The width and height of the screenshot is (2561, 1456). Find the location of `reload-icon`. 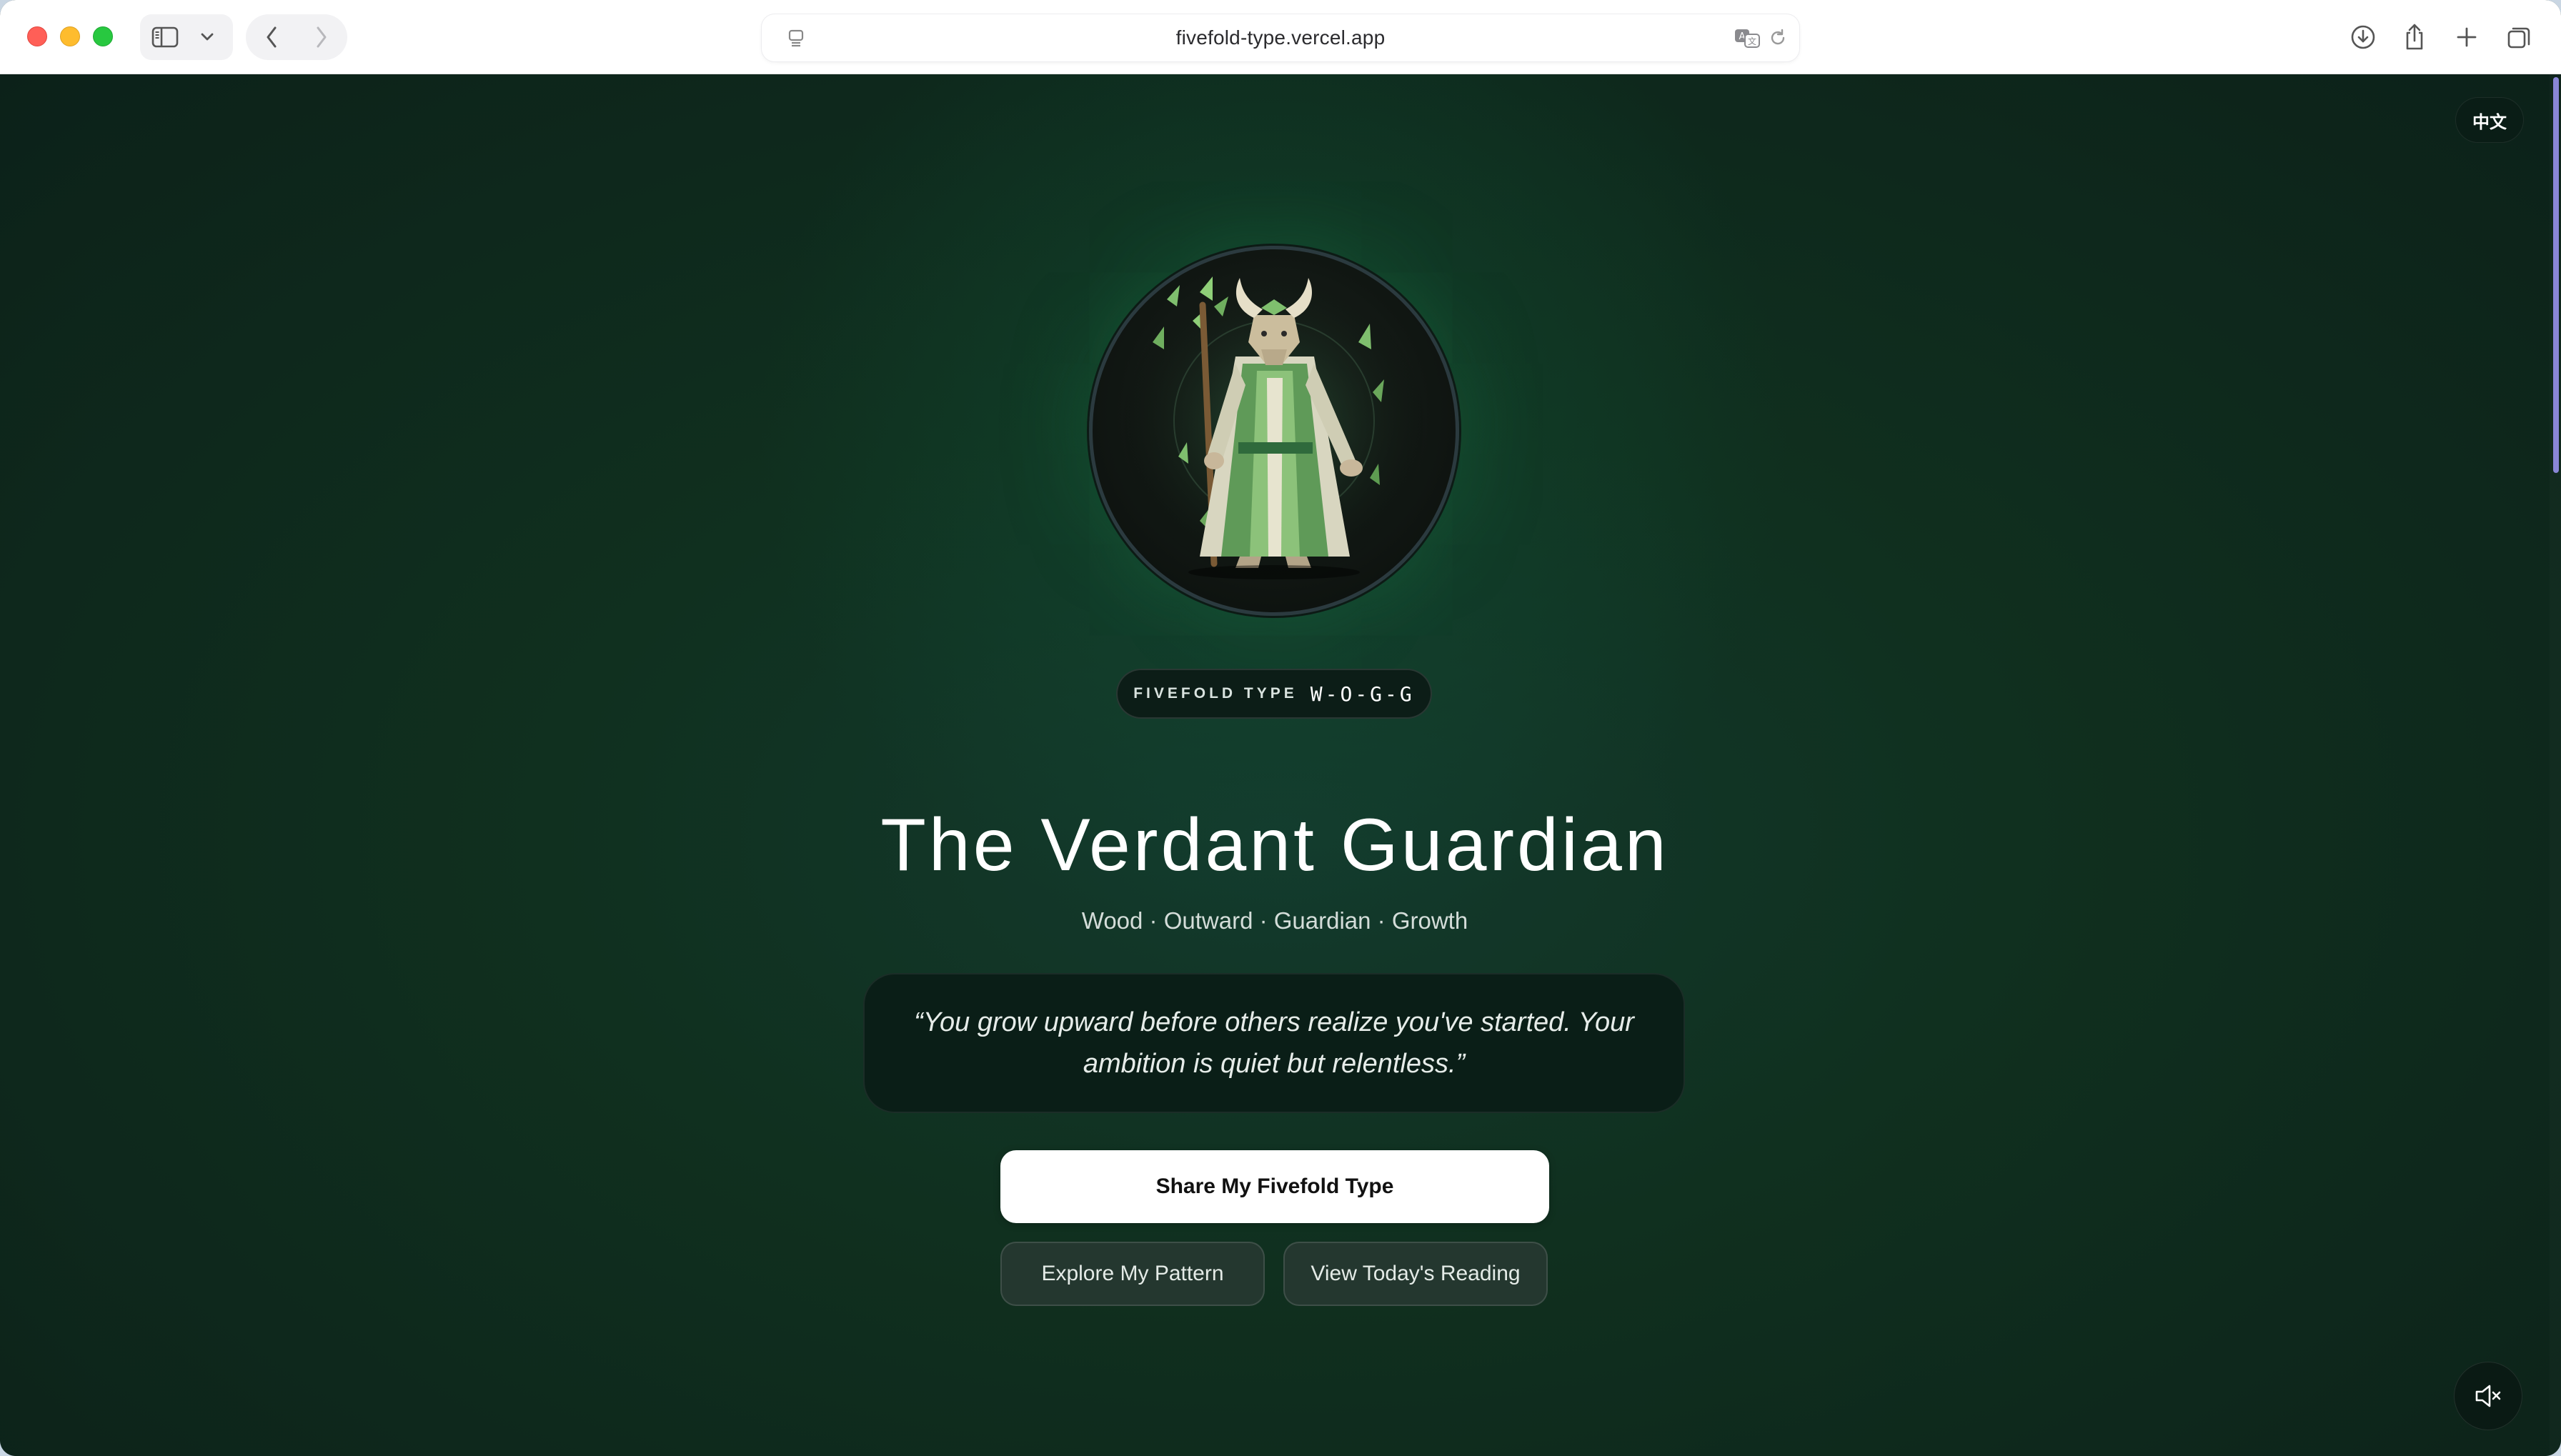

reload-icon is located at coordinates (1778, 37).